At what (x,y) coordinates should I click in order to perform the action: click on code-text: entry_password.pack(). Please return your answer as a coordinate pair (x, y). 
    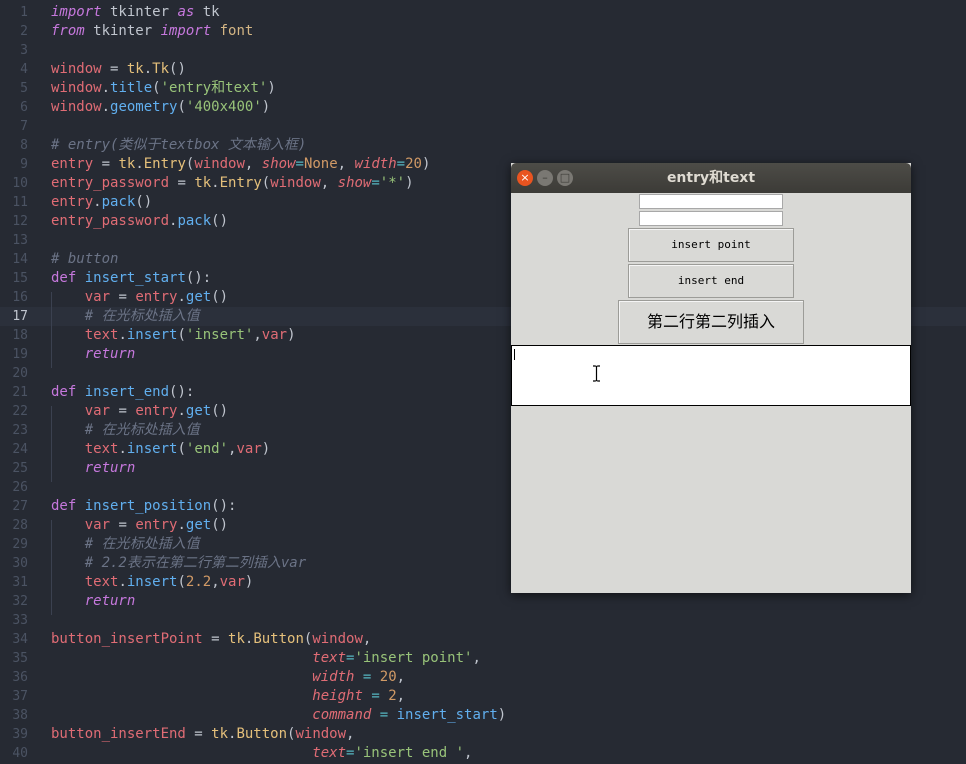
    Looking at the image, I should click on (140, 221).